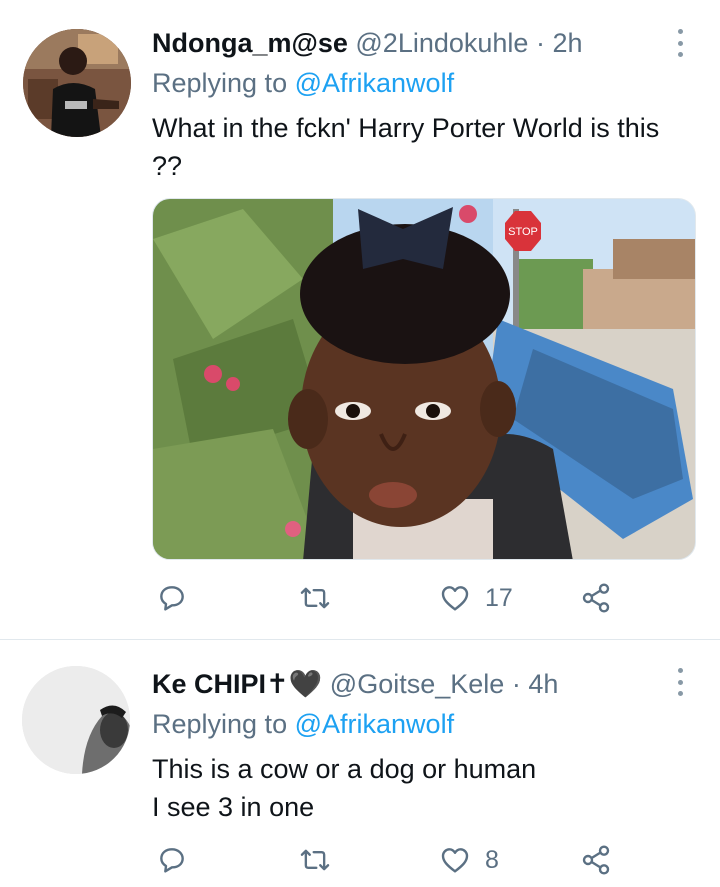 The image size is (720, 887). What do you see at coordinates (499, 597) in the screenshot?
I see `like-count: 17` at bounding box center [499, 597].